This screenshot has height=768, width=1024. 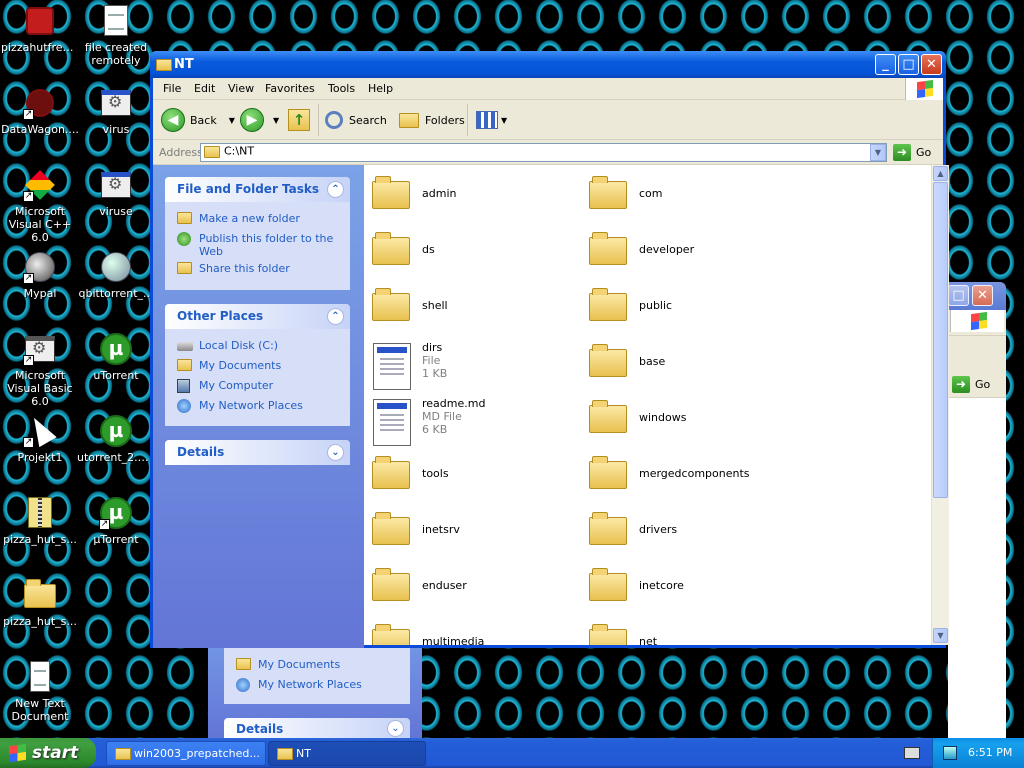 I want to click on menu-favorites: Favorites, so click(x=290, y=88).